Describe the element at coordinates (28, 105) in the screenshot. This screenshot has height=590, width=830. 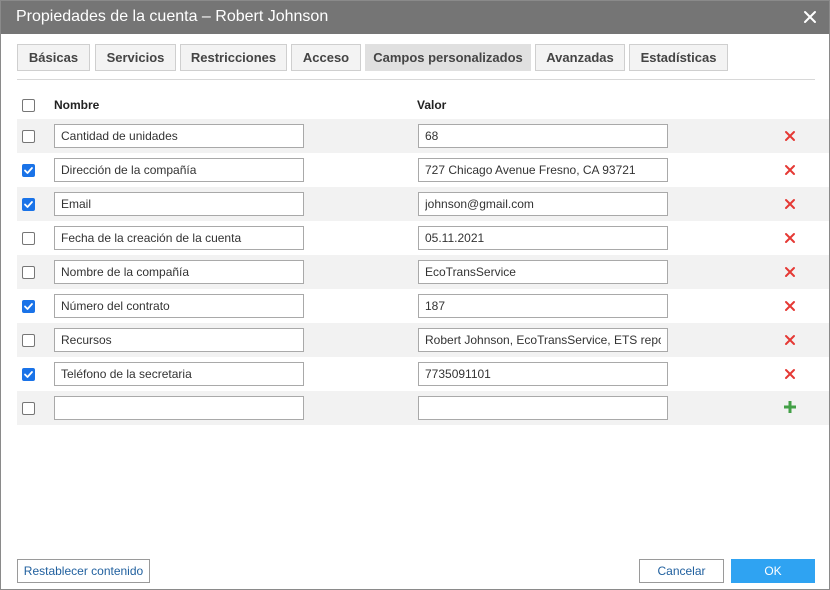
I see `select-all-checkbox` at that location.